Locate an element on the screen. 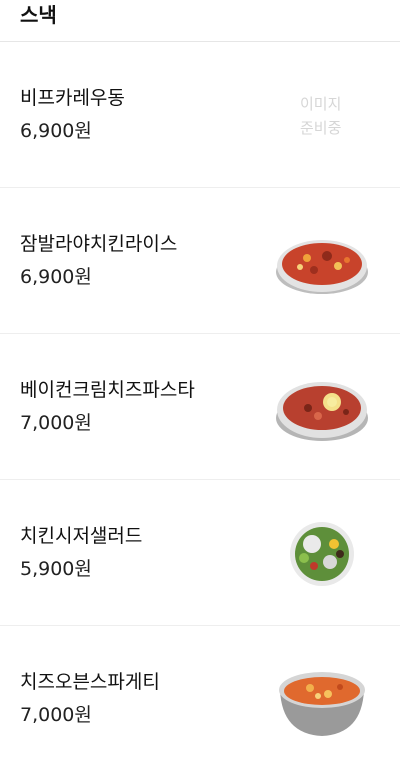 The image size is (400, 766). header: 스낵 is located at coordinates (200, 21).